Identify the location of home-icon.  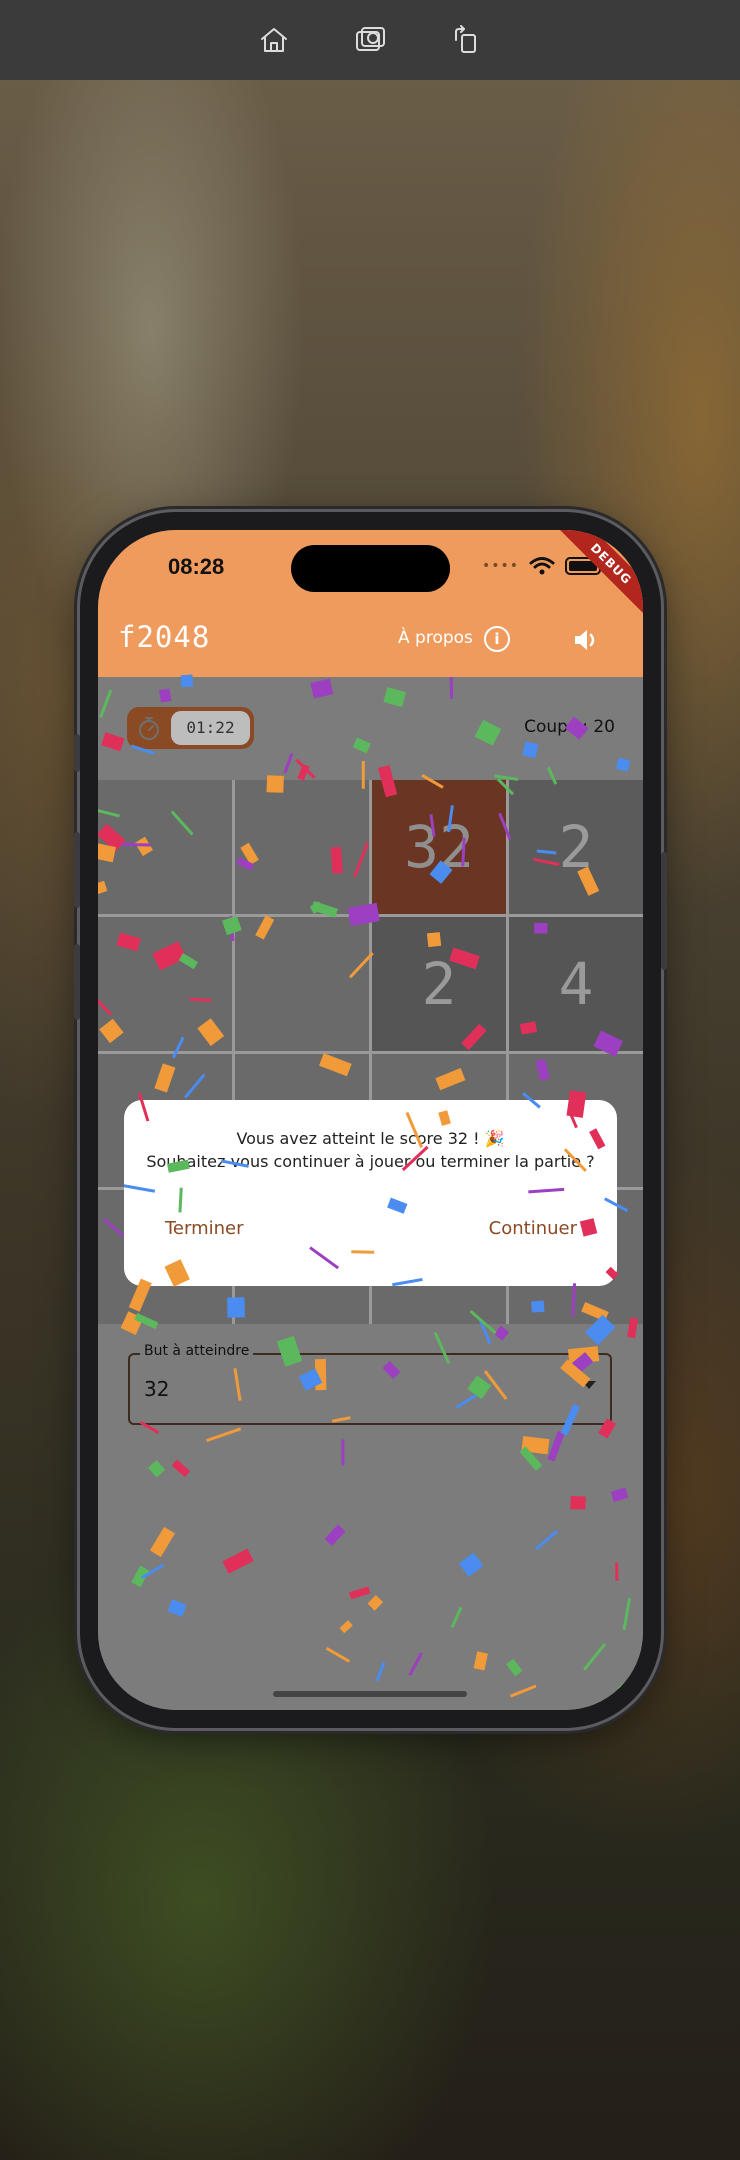
(274, 40).